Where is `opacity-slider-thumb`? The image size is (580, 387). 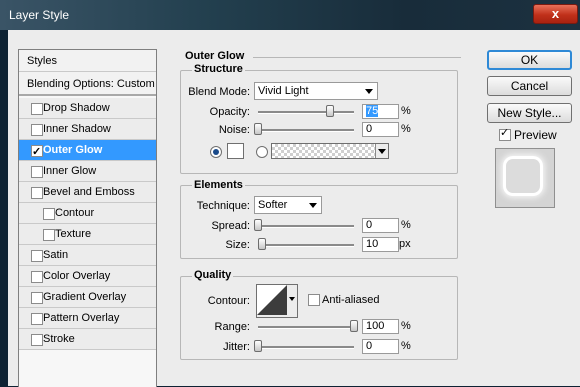 opacity-slider-thumb is located at coordinates (330, 111).